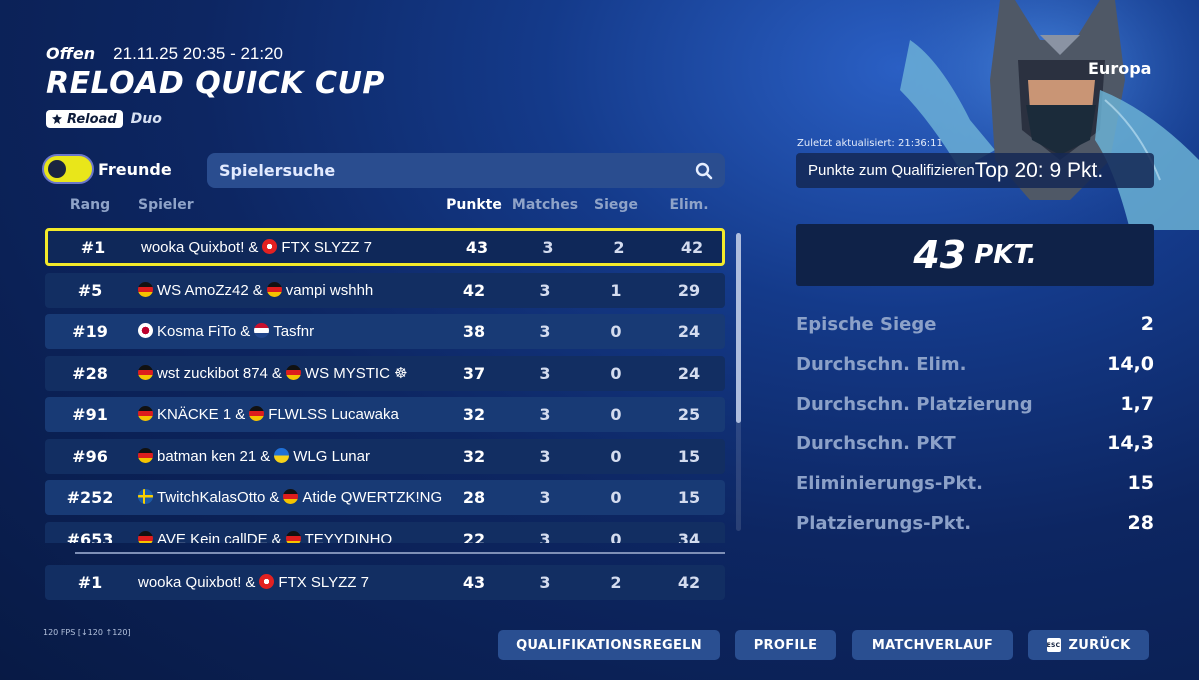  What do you see at coordinates (385, 247) in the screenshot?
I see `table-row-current-player: #1 wooka Quixbot! & FTX SLYZZ 7 43 3 2 42` at bounding box center [385, 247].